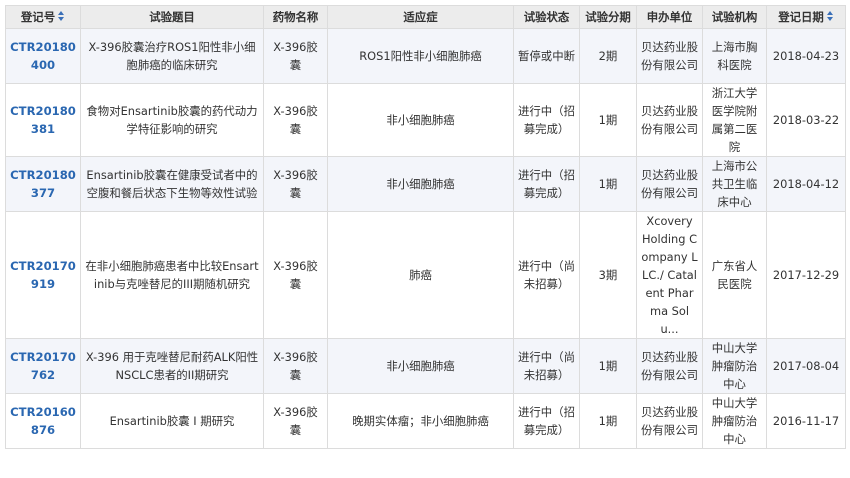 This screenshot has width=850, height=478. I want to click on indication-cell: 晚期实体瘤；非小细胞肺癌, so click(420, 421).